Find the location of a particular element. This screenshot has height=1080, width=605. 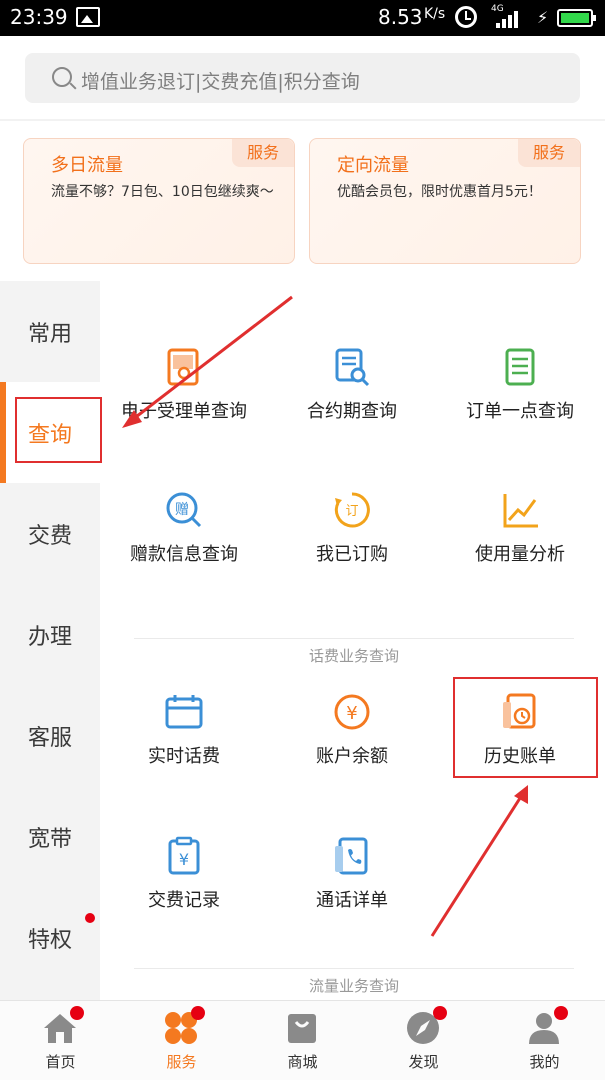

bottom-tab-bar: 首页 服务 商城 发现 我的 is located at coordinates (302, 1040).